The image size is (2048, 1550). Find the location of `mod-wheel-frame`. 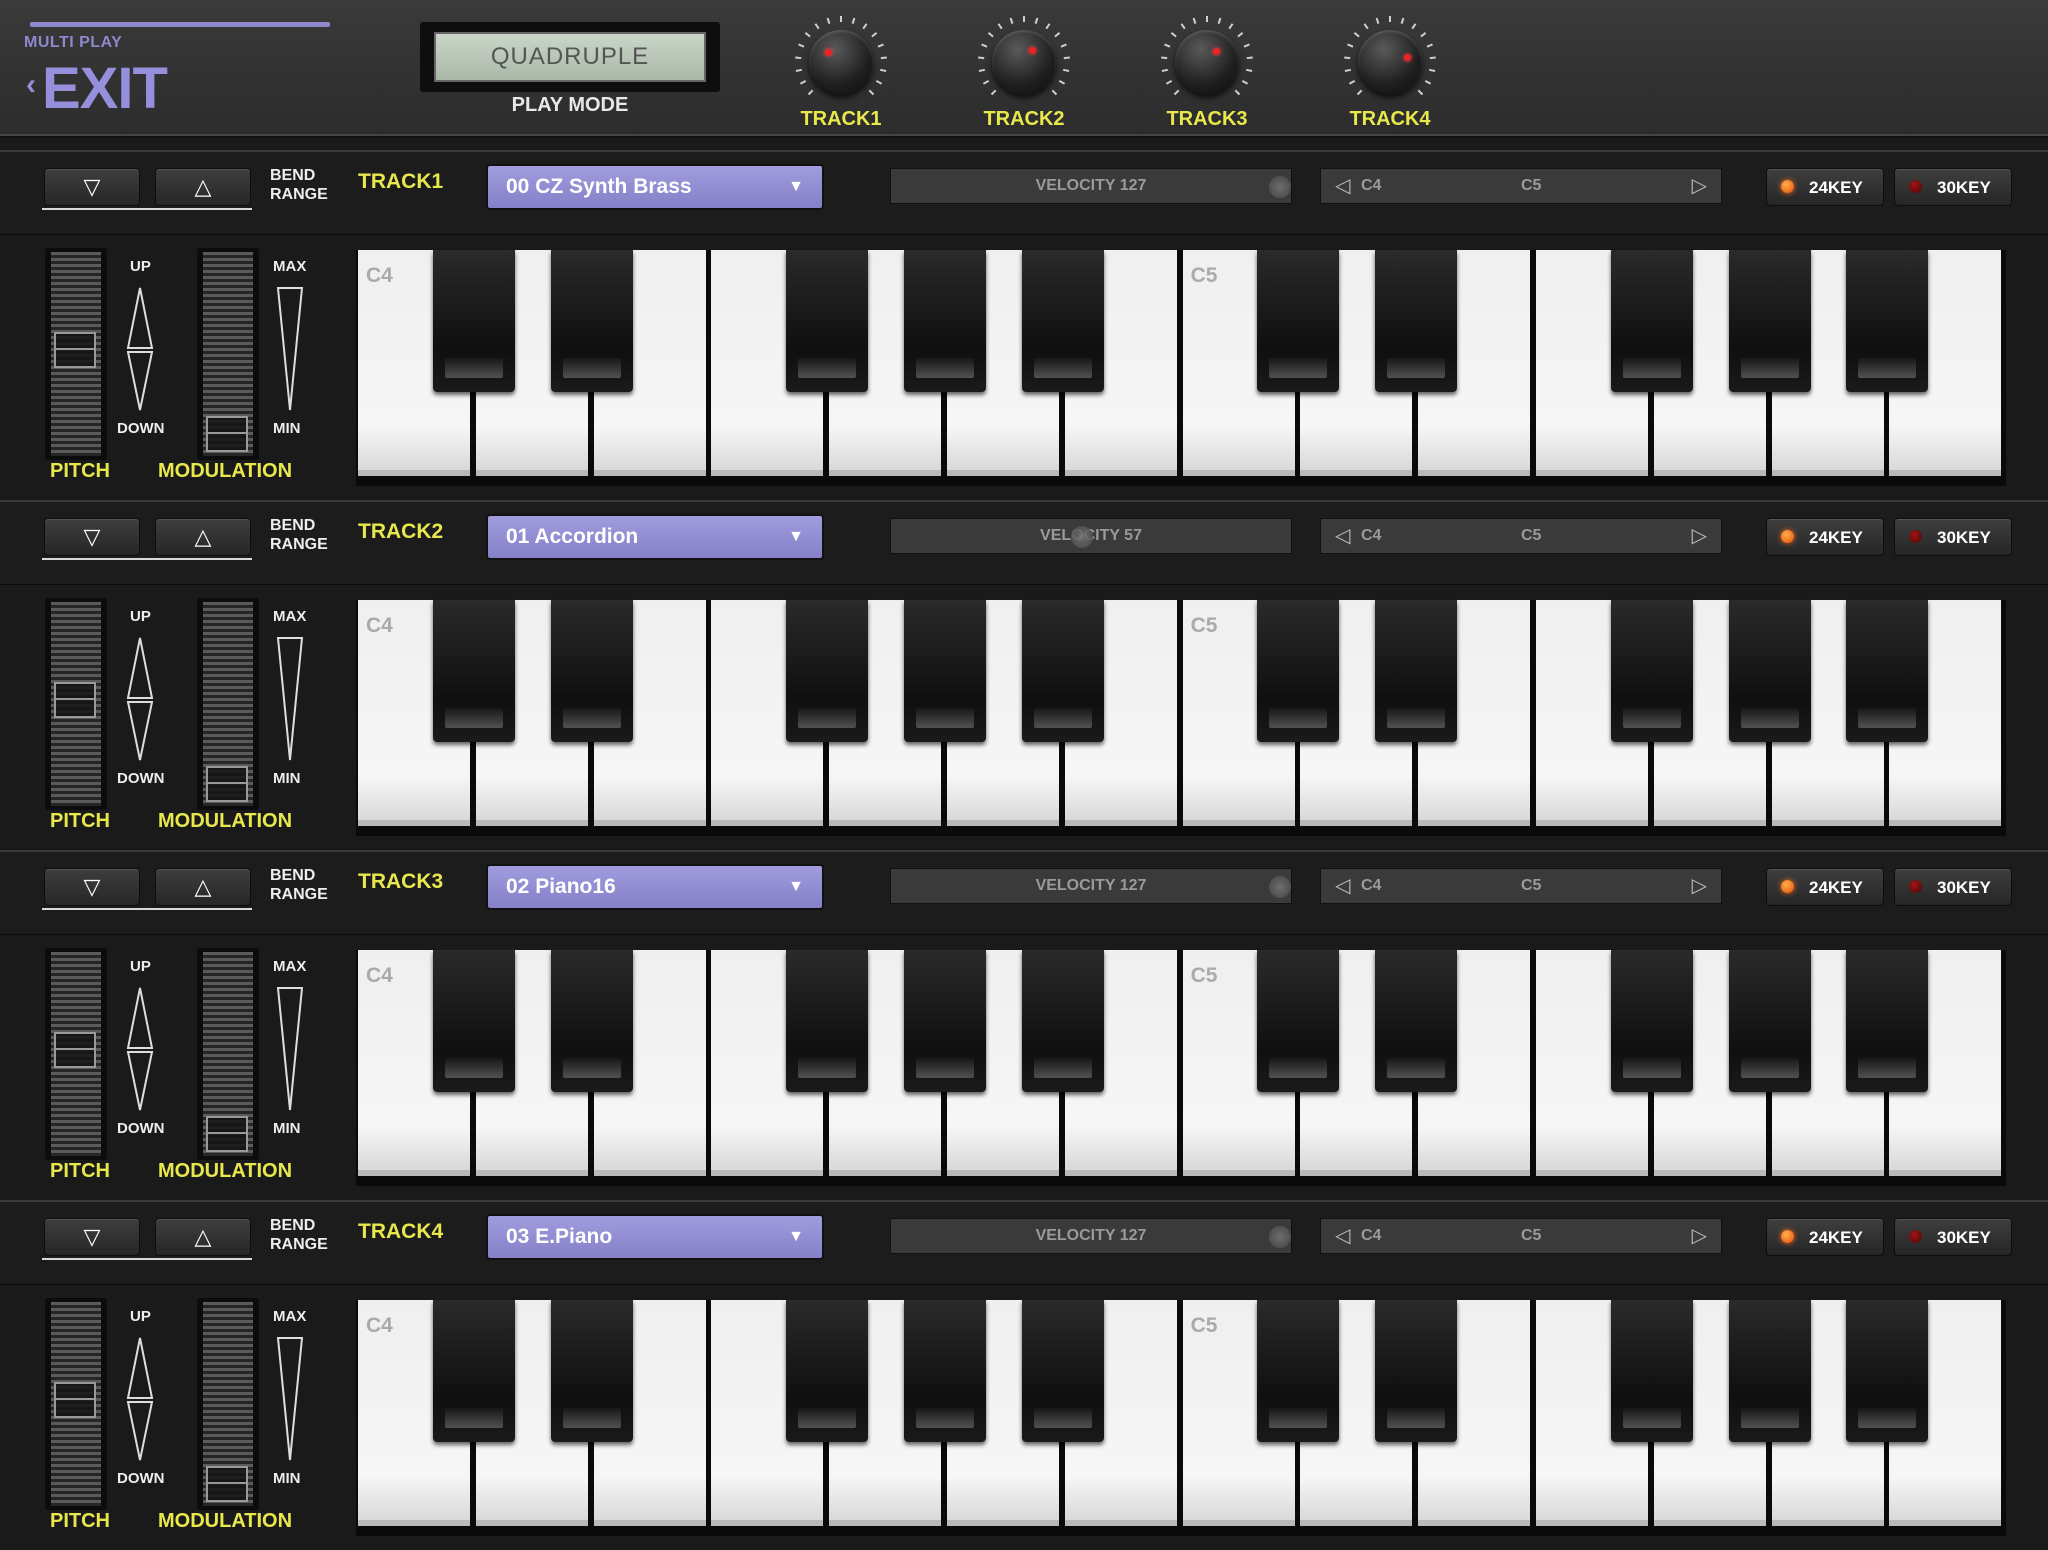

mod-wheel-frame is located at coordinates (228, 704).